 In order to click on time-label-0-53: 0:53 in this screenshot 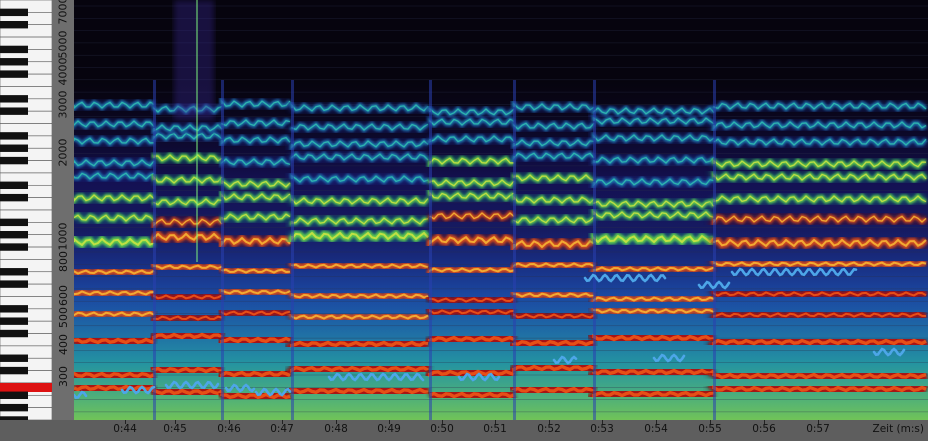, I will do `click(602, 429)`.